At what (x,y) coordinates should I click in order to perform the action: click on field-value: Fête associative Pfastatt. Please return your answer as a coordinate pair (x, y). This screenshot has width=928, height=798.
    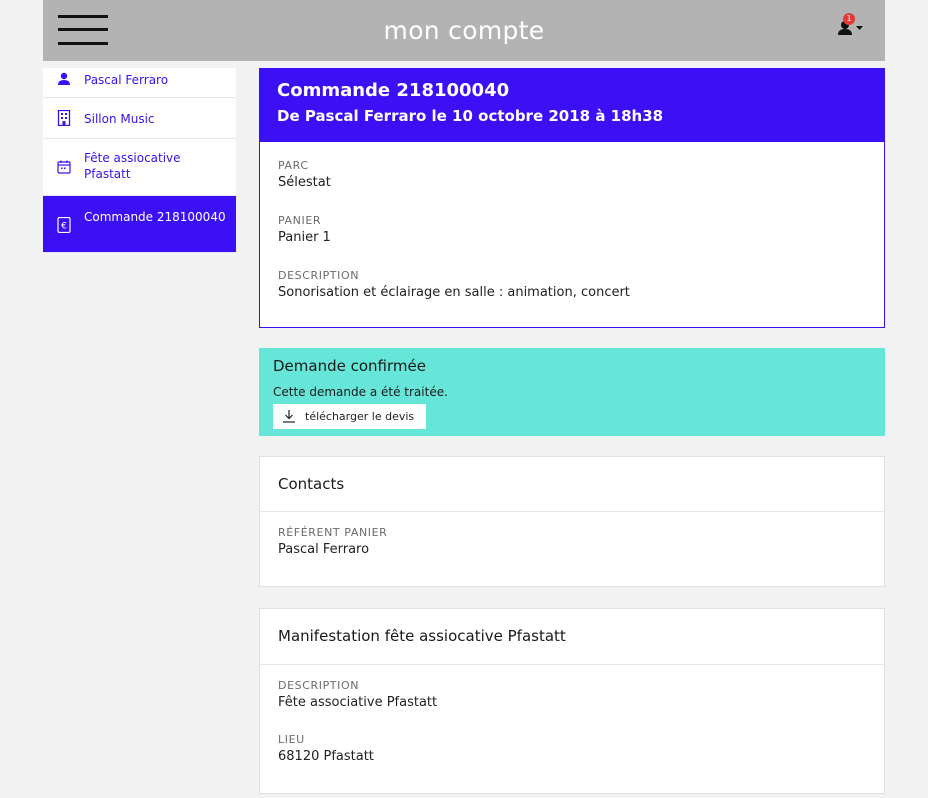
    Looking at the image, I should click on (358, 702).